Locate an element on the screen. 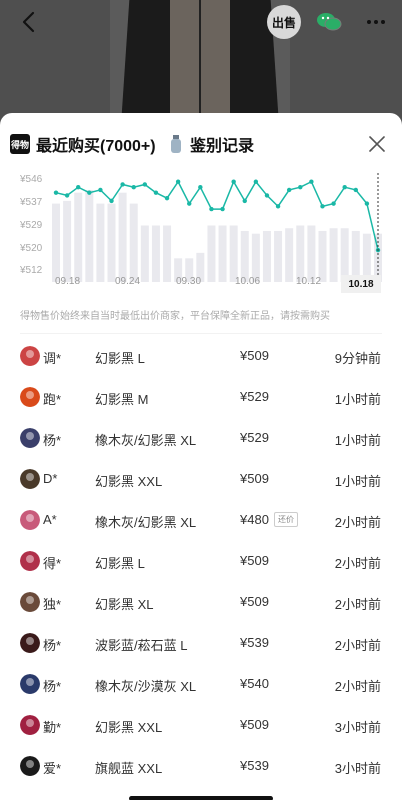  sell-button: 出售 is located at coordinates (284, 22).